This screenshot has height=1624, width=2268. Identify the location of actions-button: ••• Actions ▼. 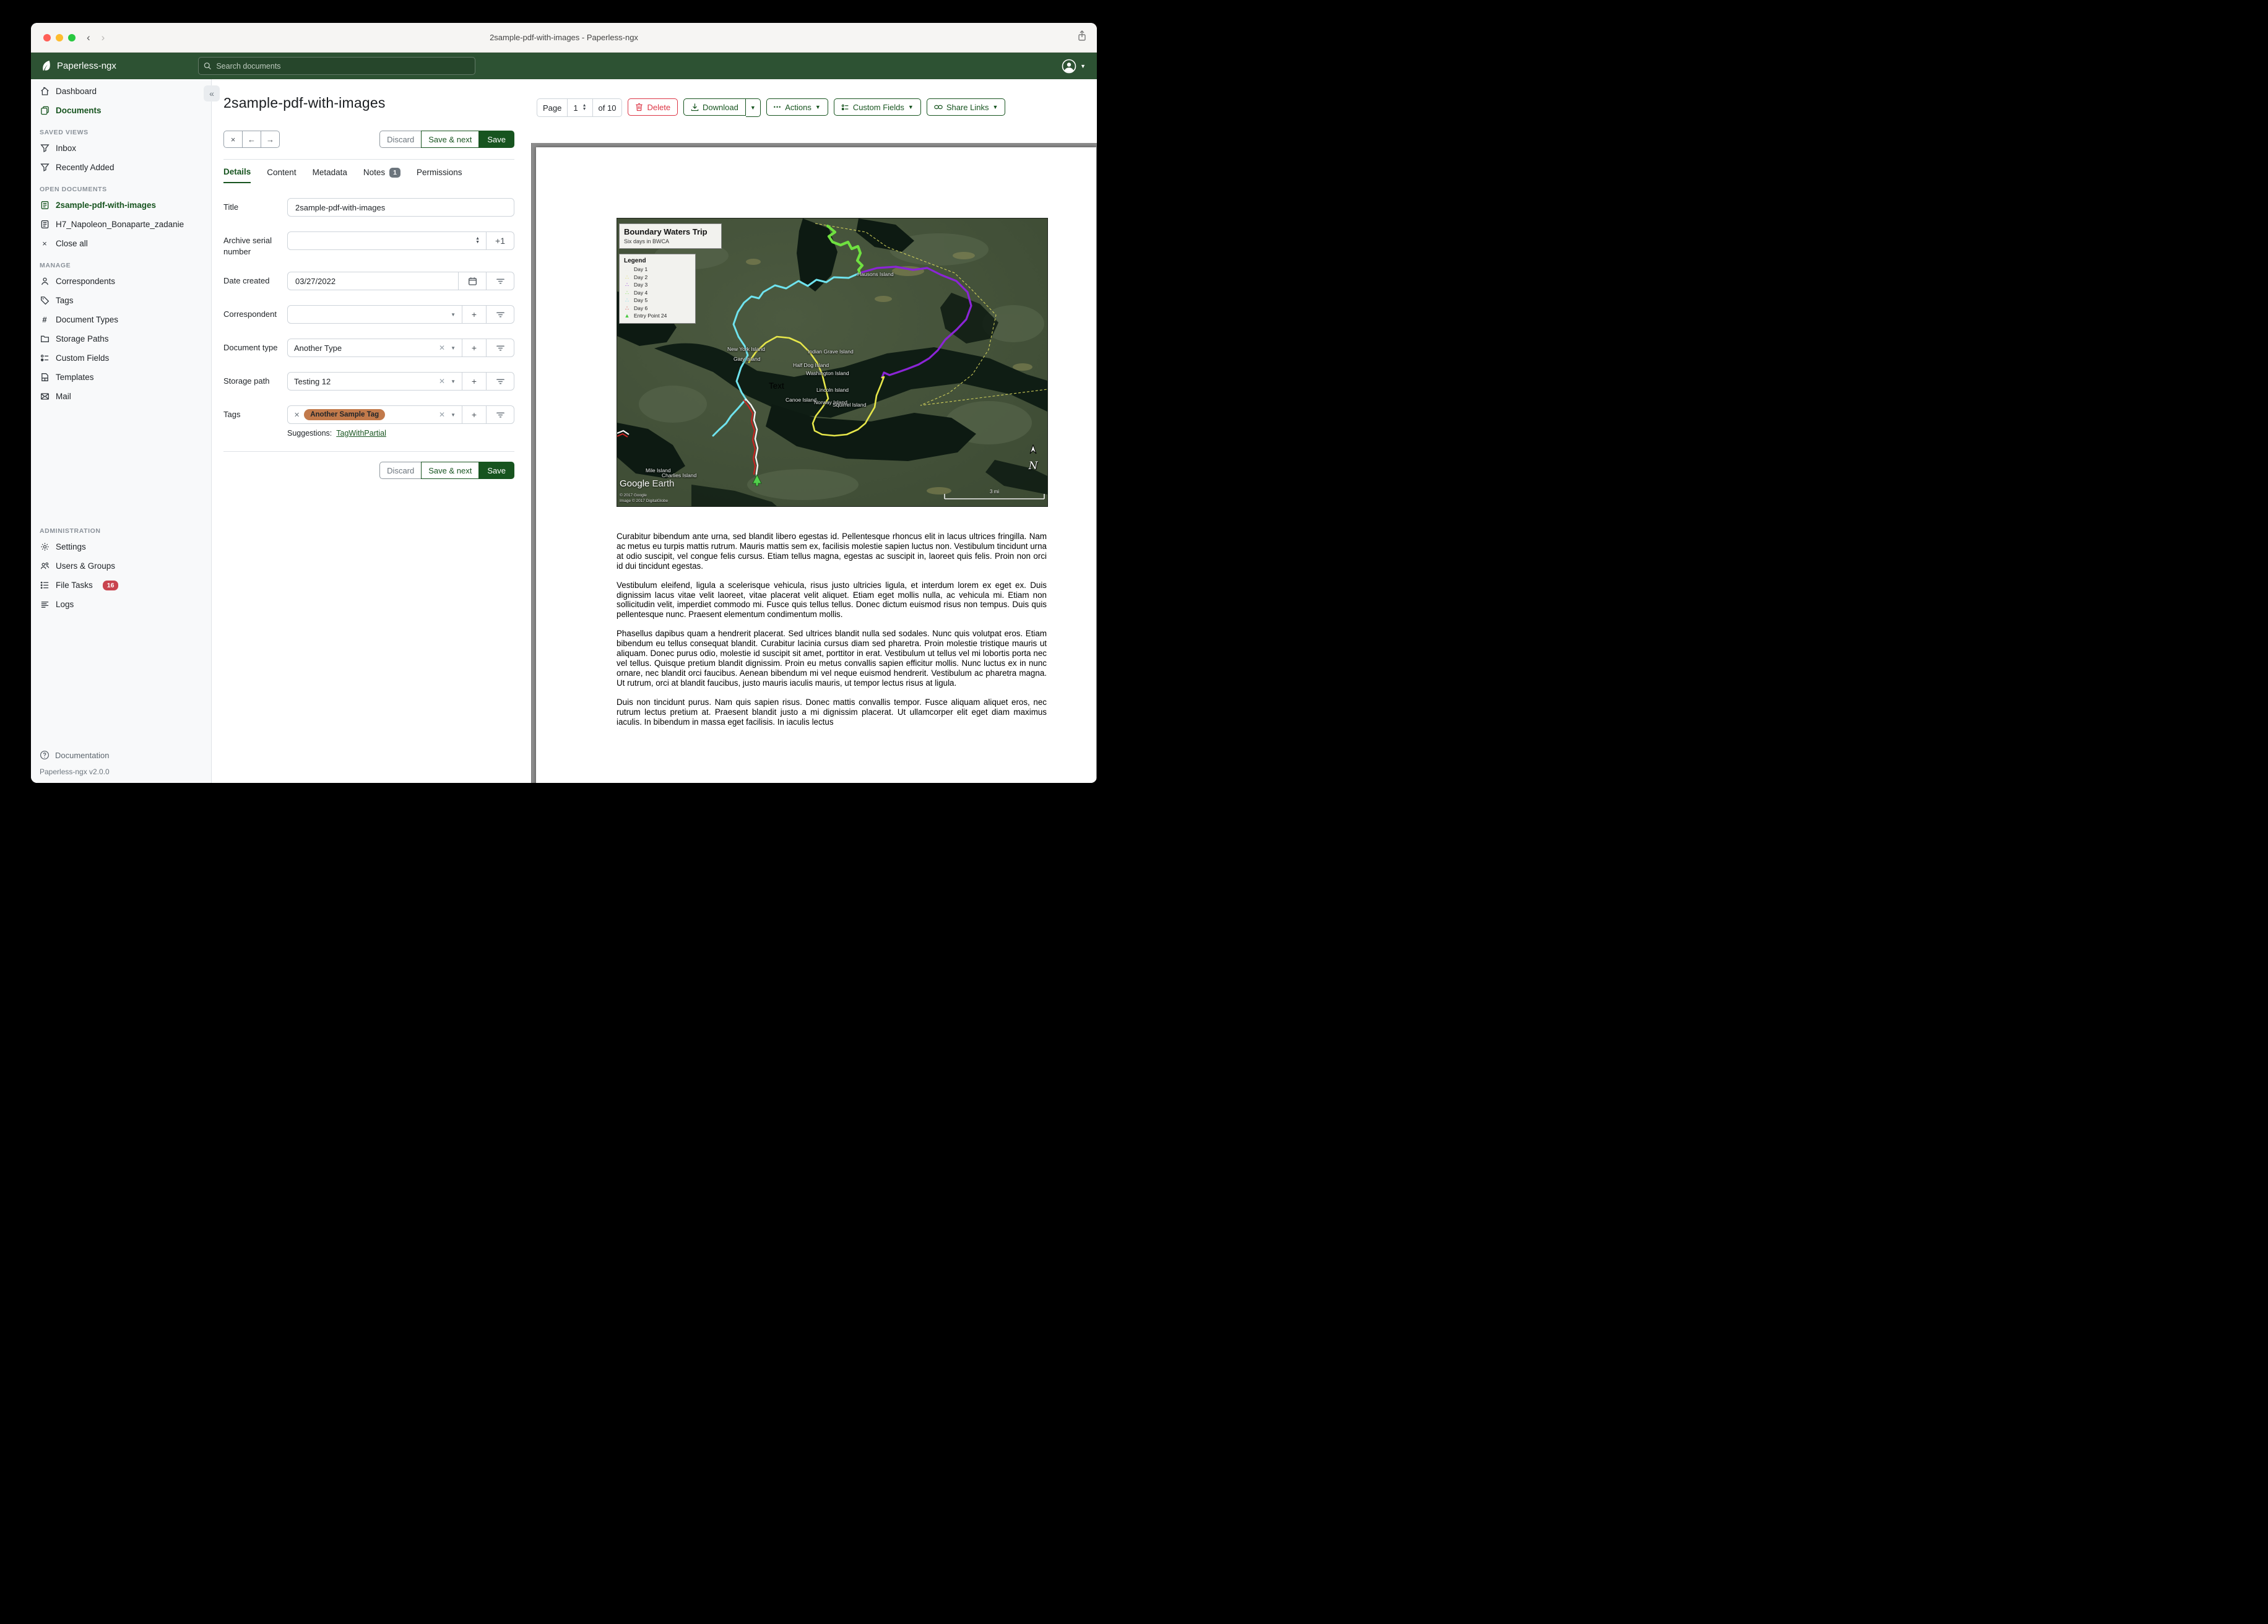
(797, 107).